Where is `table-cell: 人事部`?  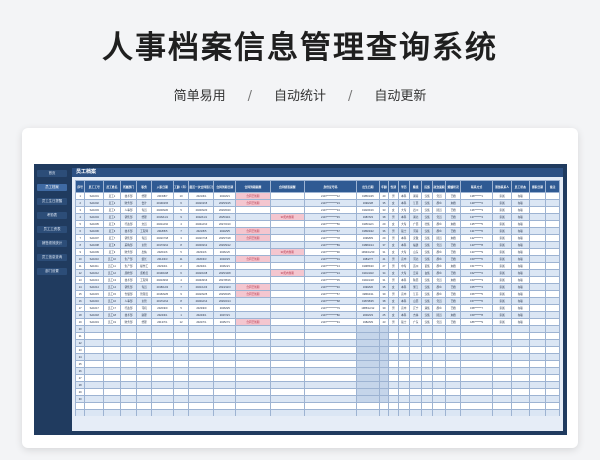
table-cell: 人事部 is located at coordinates (128, 210).